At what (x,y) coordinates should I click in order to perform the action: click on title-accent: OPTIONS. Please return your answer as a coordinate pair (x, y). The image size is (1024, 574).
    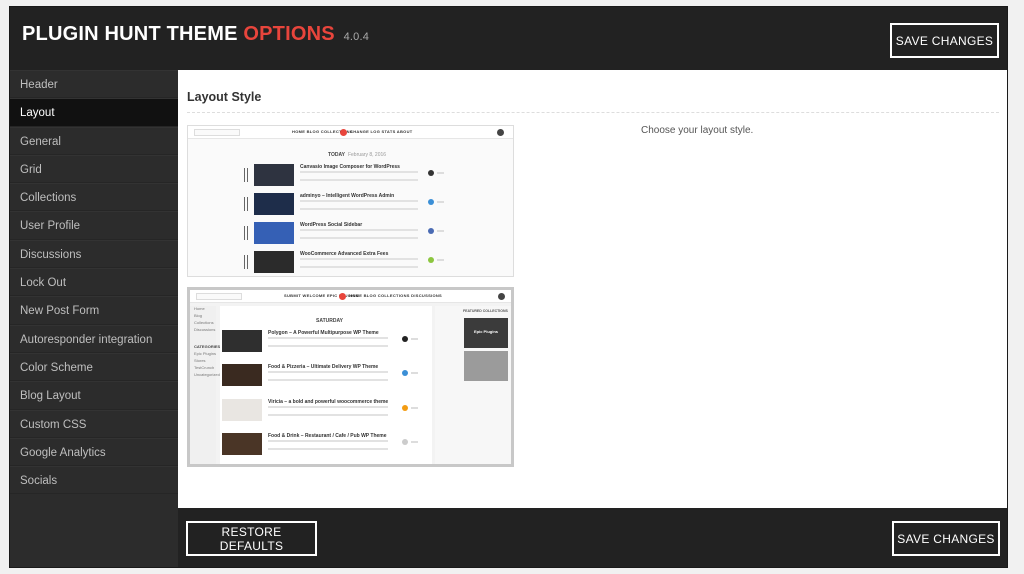
    Looking at the image, I should click on (289, 34).